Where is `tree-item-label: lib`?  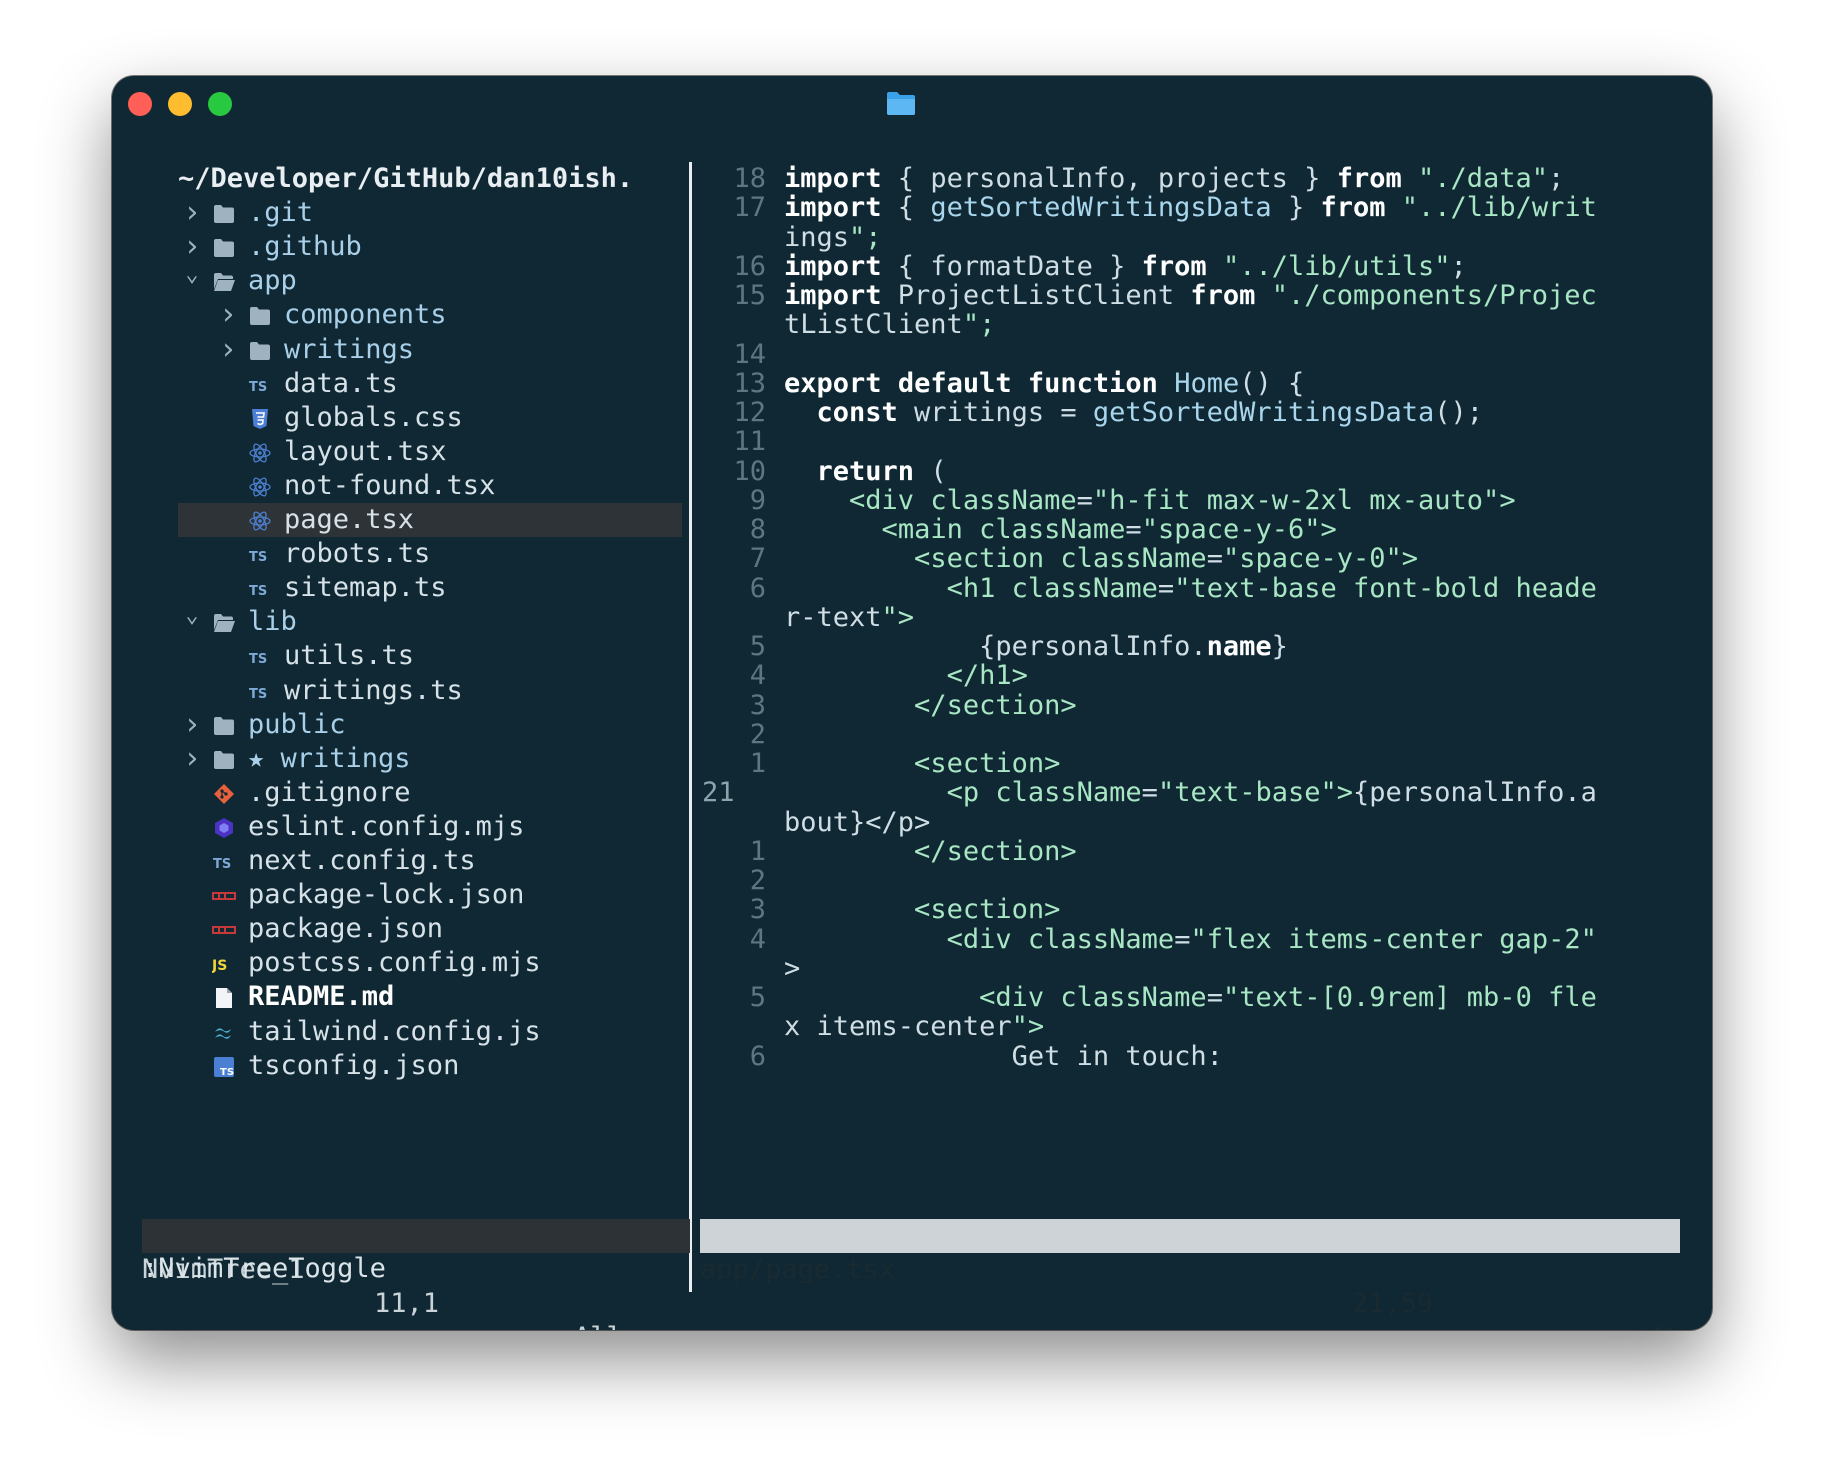
tree-item-label: lib is located at coordinates (272, 621).